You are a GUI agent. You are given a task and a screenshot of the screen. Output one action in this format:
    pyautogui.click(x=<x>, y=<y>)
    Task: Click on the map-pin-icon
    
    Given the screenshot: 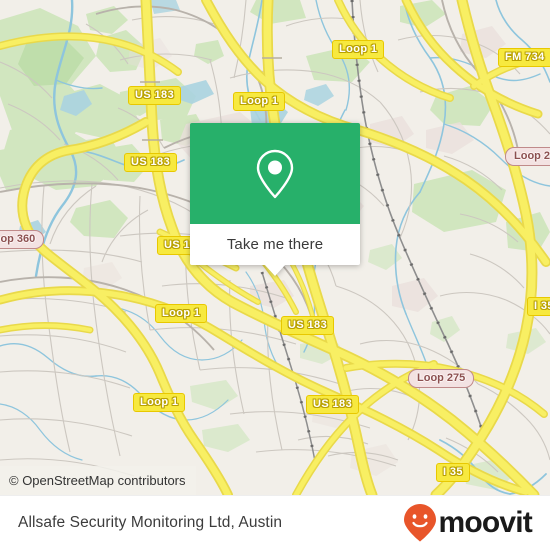 What is the action you would take?
    pyautogui.click(x=275, y=173)
    